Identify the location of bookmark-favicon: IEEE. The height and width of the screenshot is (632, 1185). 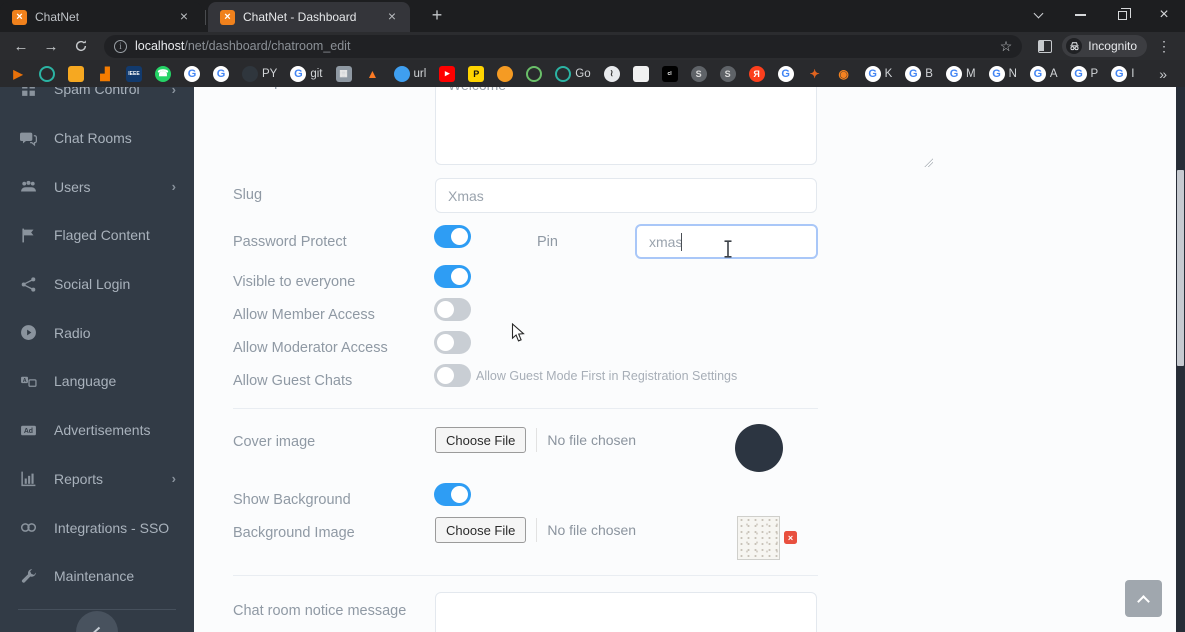
(134, 73).